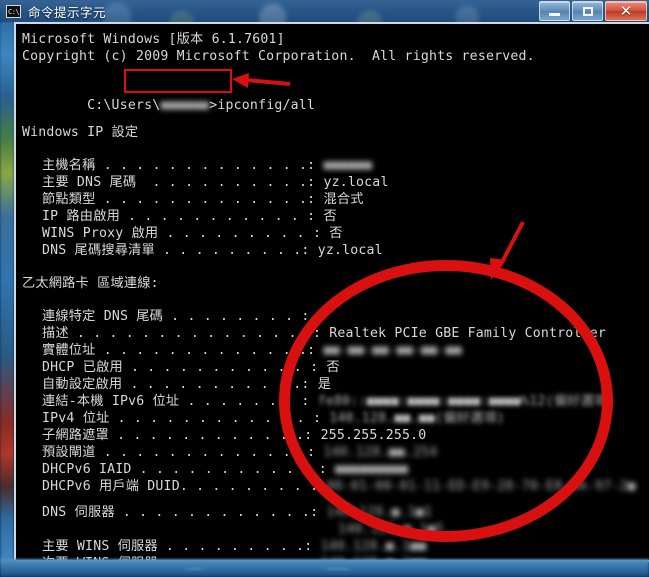  Describe the element at coordinates (179, 182) in the screenshot. I see `row-label: 主要 DNS 尾碼 . . . . . . . . . .:` at that location.